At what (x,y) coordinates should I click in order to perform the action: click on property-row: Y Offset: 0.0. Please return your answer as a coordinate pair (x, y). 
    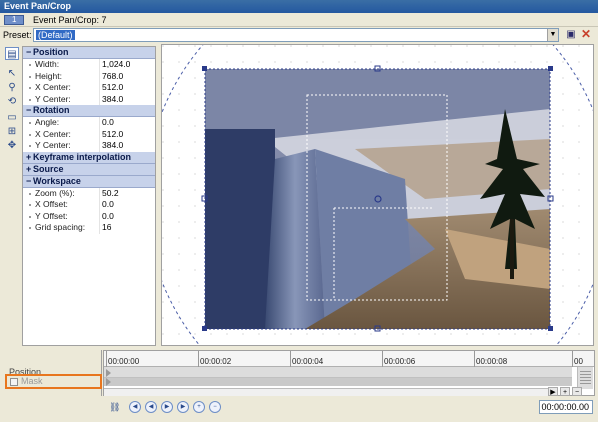
    Looking at the image, I should click on (89, 216).